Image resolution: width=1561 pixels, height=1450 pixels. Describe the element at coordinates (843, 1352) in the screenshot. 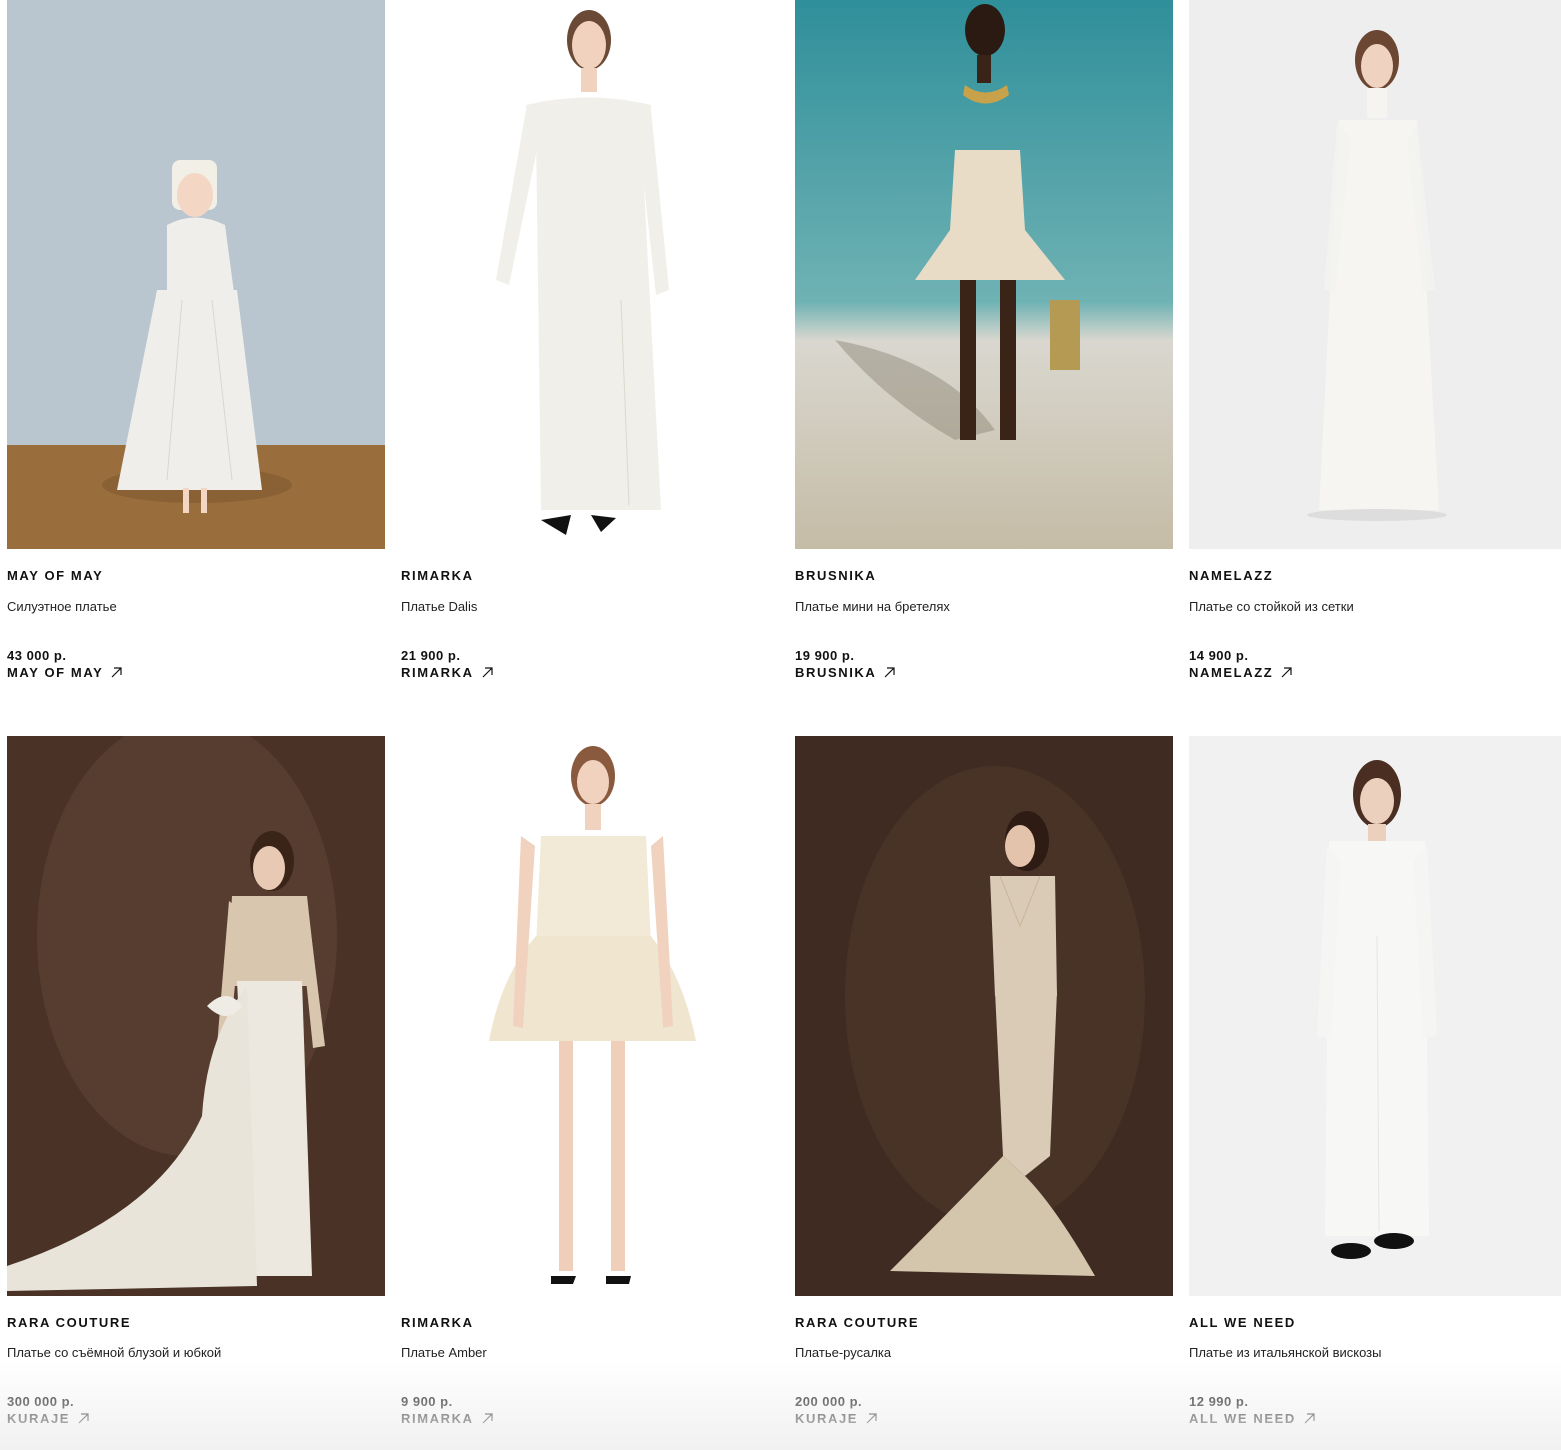

I see `product-title: Платье-русалка` at that location.